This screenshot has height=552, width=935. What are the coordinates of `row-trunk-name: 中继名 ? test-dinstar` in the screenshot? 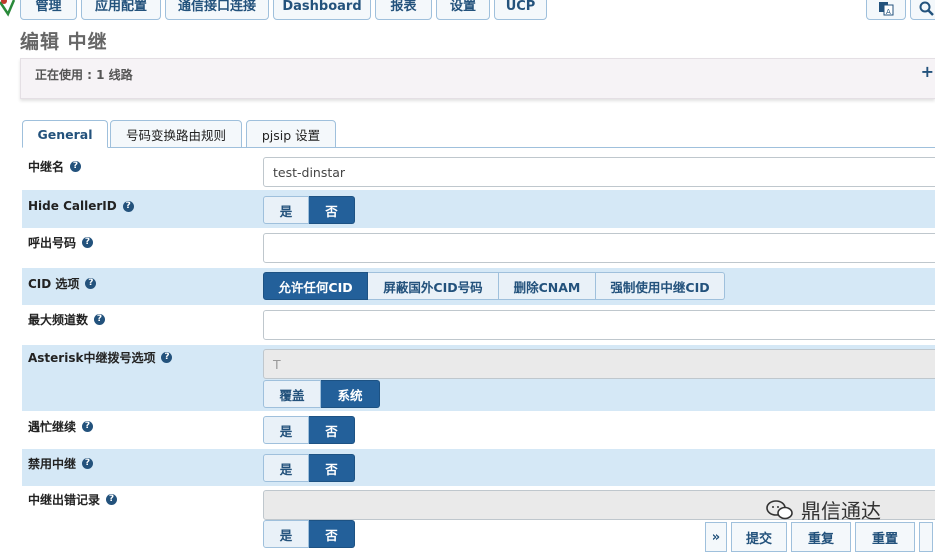 It's located at (478, 171).